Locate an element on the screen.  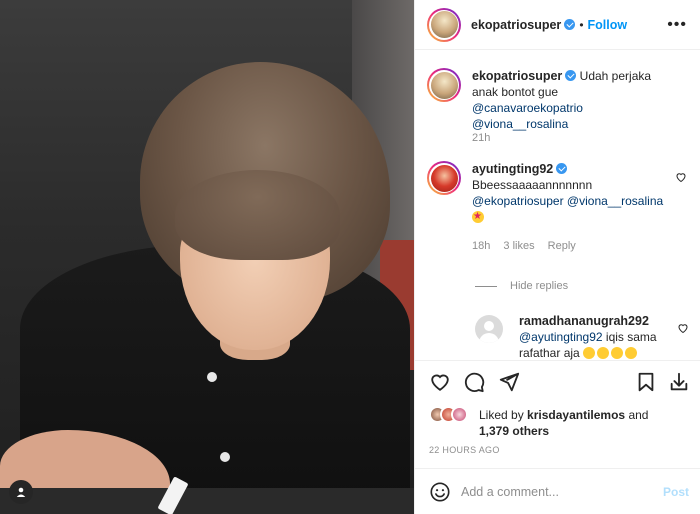
comment-time: 18h is located at coordinates (481, 246).